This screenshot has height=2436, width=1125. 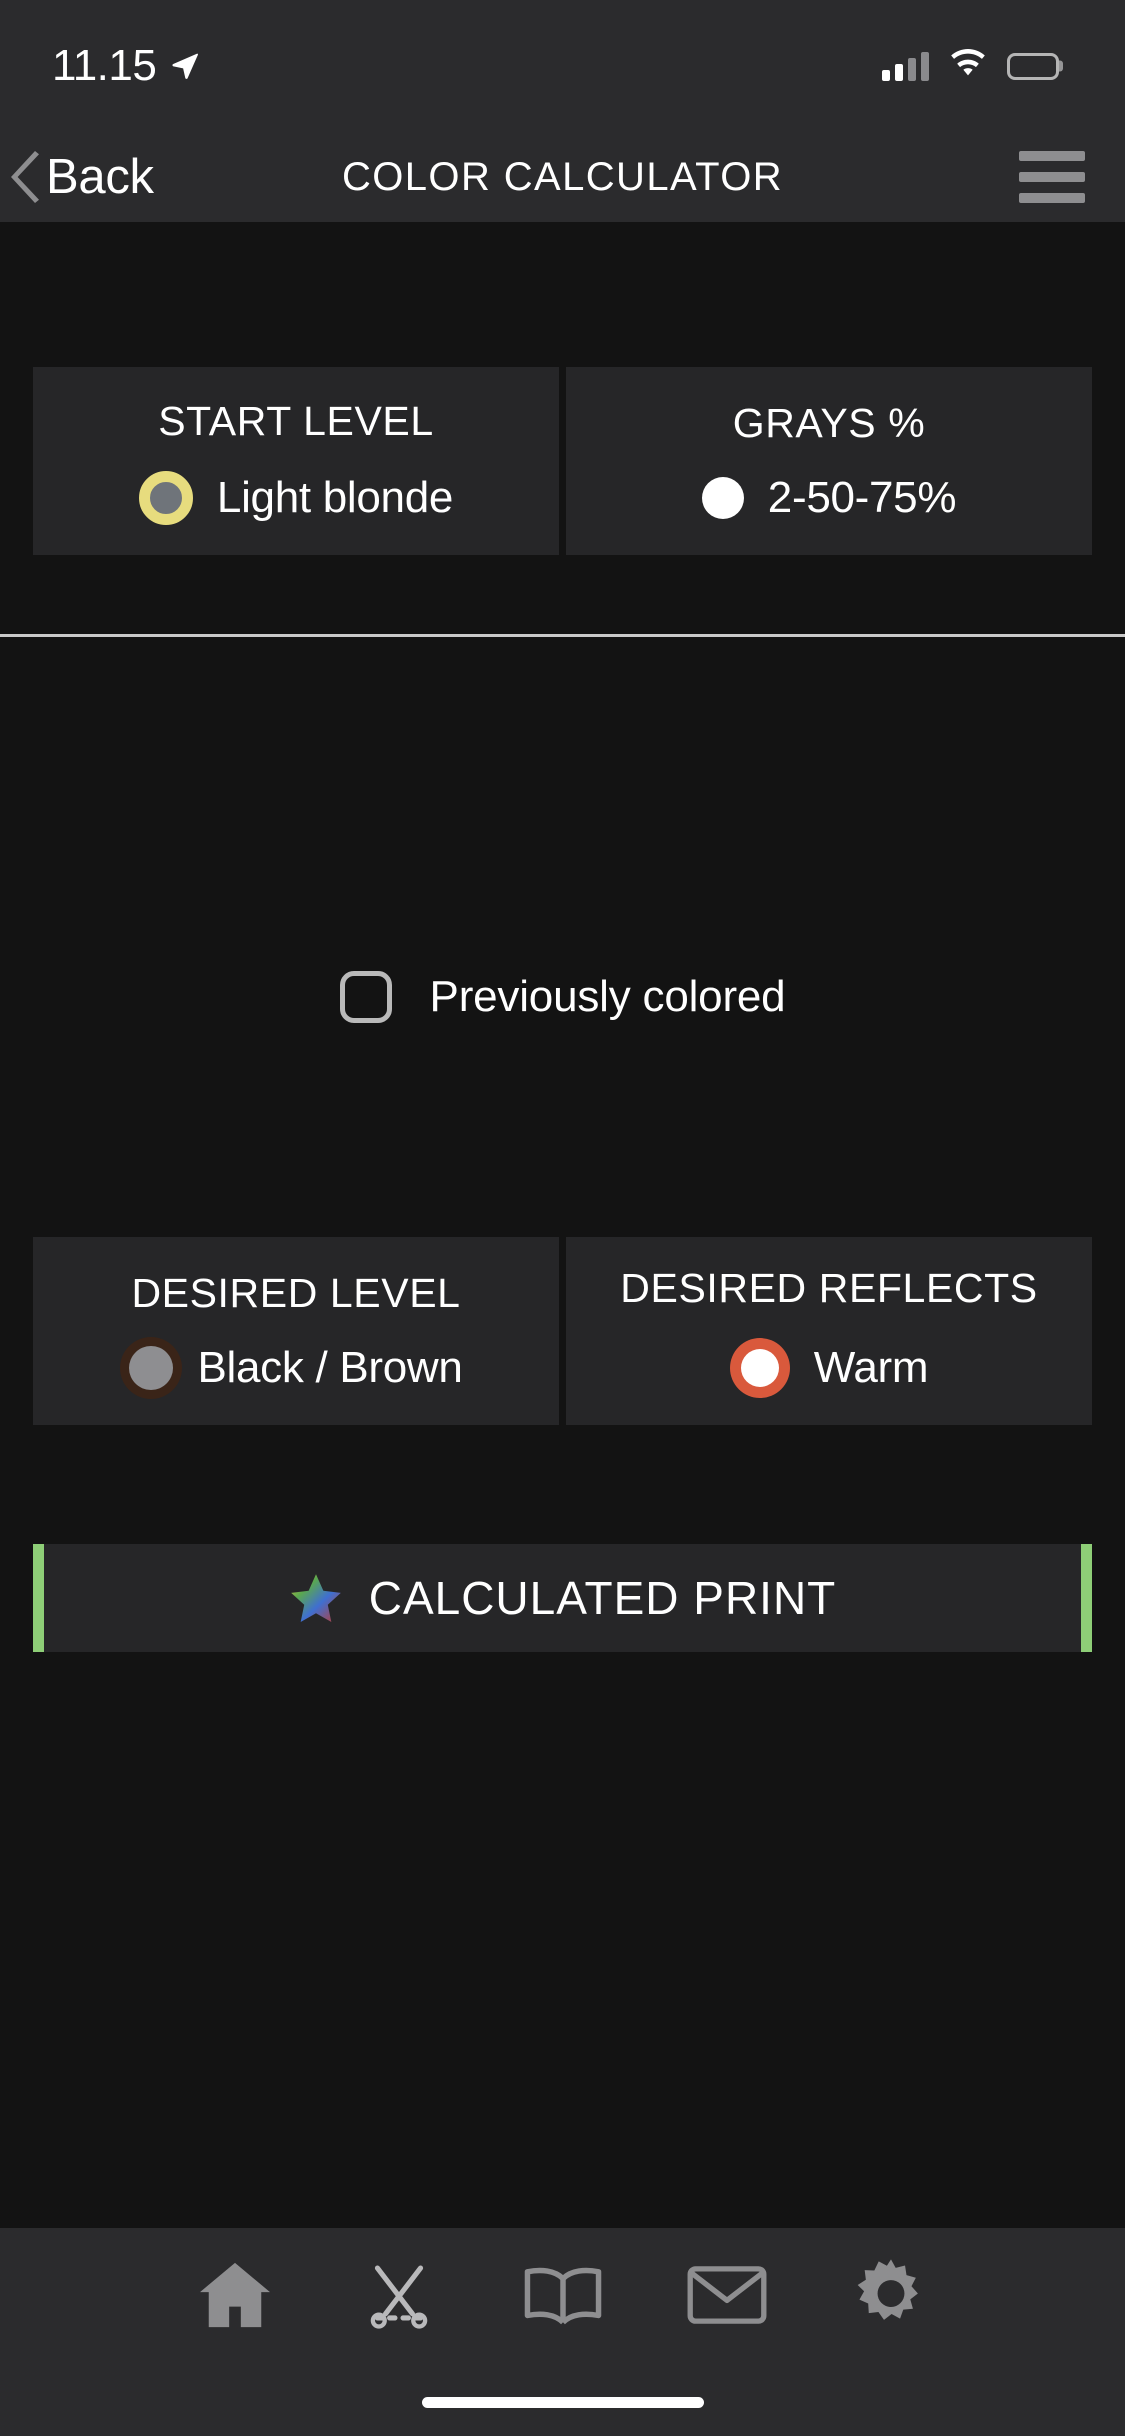 I want to click on status-bar-right, so click(x=970, y=66).